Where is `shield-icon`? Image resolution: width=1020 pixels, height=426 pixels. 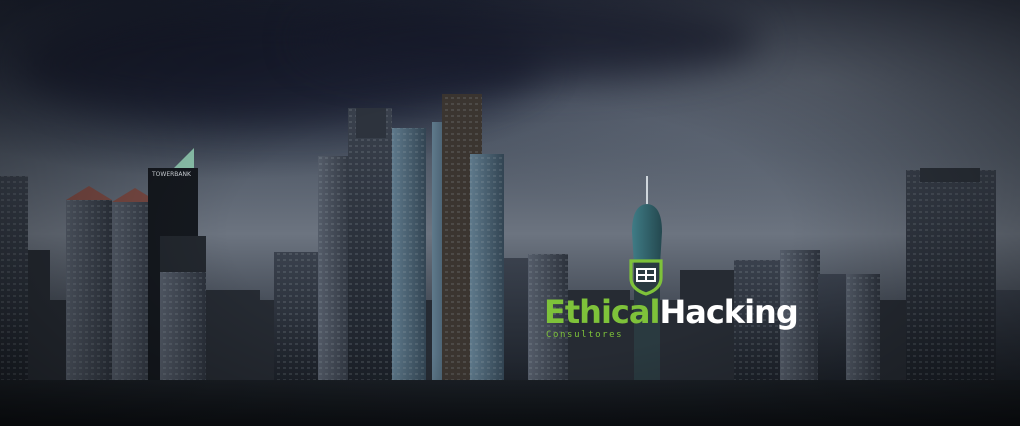
shield-icon is located at coordinates (646, 277).